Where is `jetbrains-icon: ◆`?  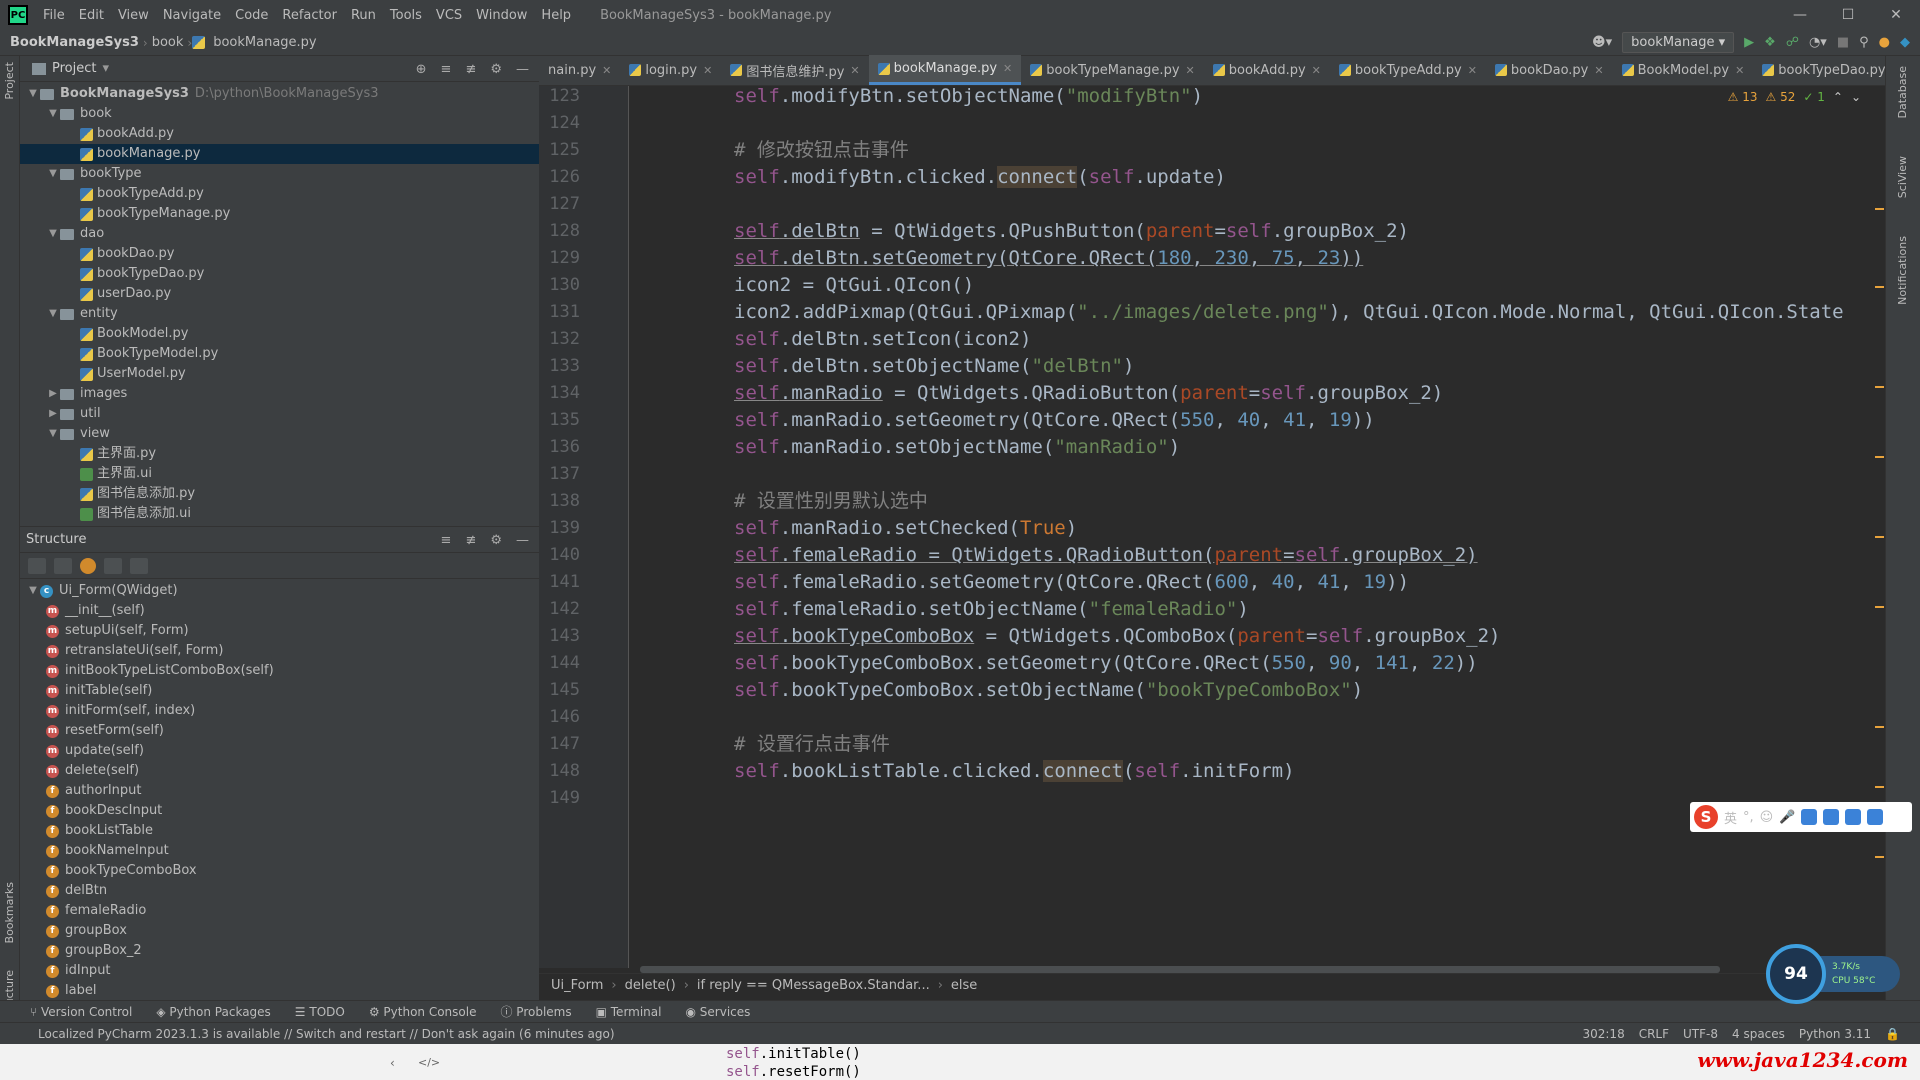
jetbrains-icon: ◆ is located at coordinates (1905, 42).